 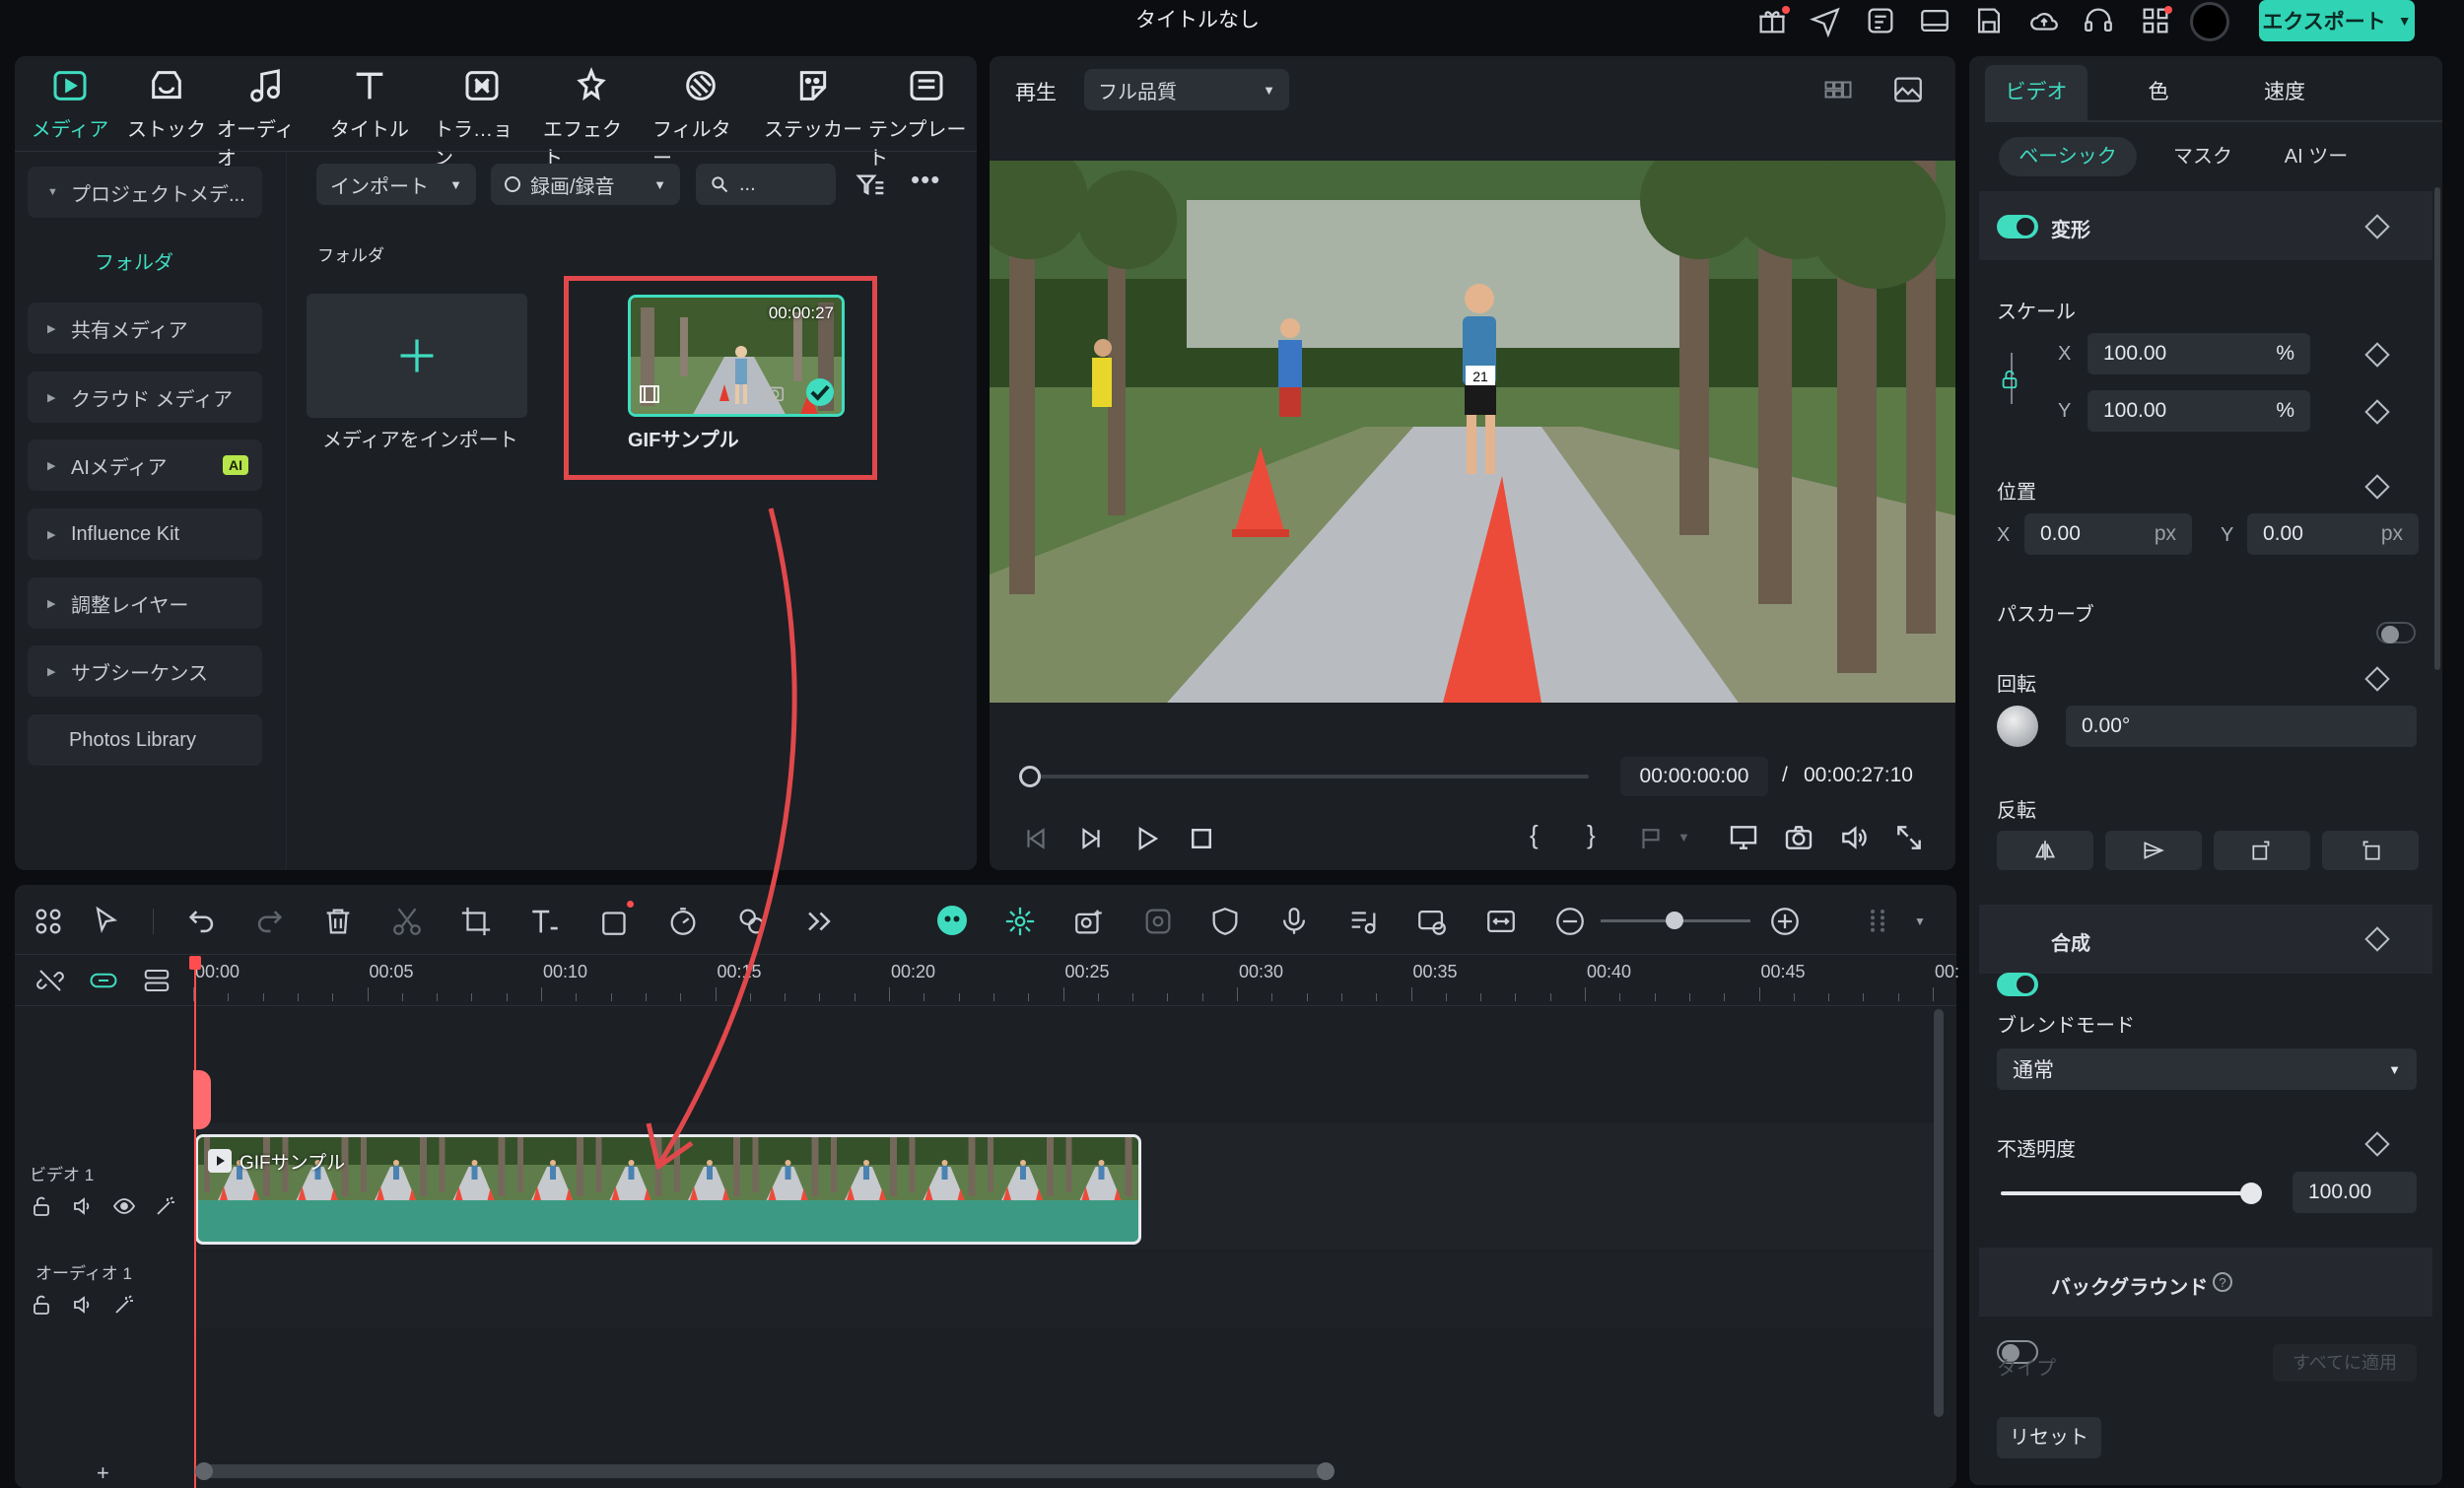 I want to click on sidebar-item-adjustment-layer: ▶ 調整レイヤー, so click(x=145, y=603).